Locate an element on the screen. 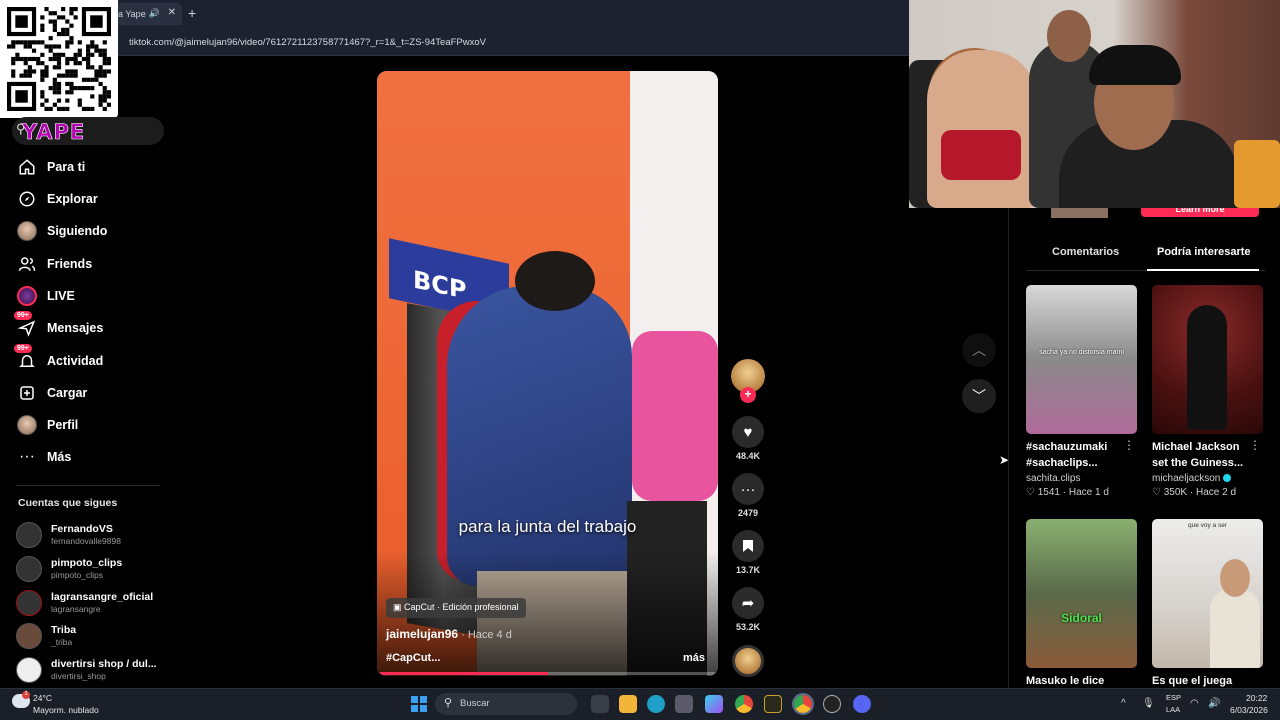 The width and height of the screenshot is (1280, 720). weather-alert-badge: 1 is located at coordinates (26, 695).